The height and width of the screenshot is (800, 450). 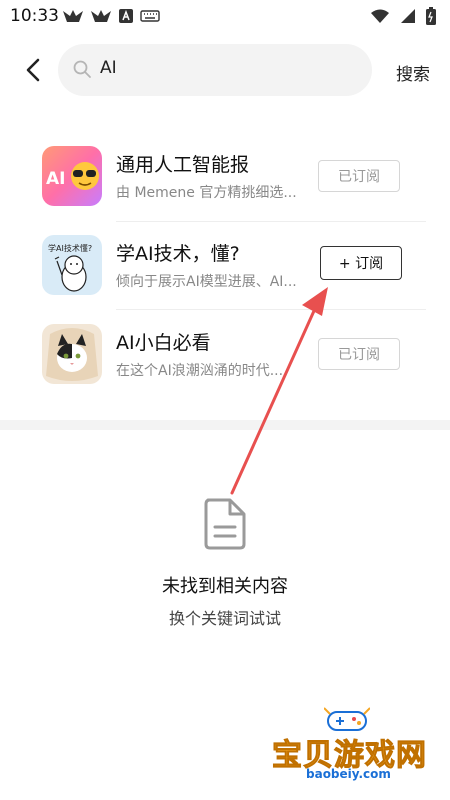 What do you see at coordinates (183, 165) in the screenshot?
I see `item-title: 通用人工智能报` at bounding box center [183, 165].